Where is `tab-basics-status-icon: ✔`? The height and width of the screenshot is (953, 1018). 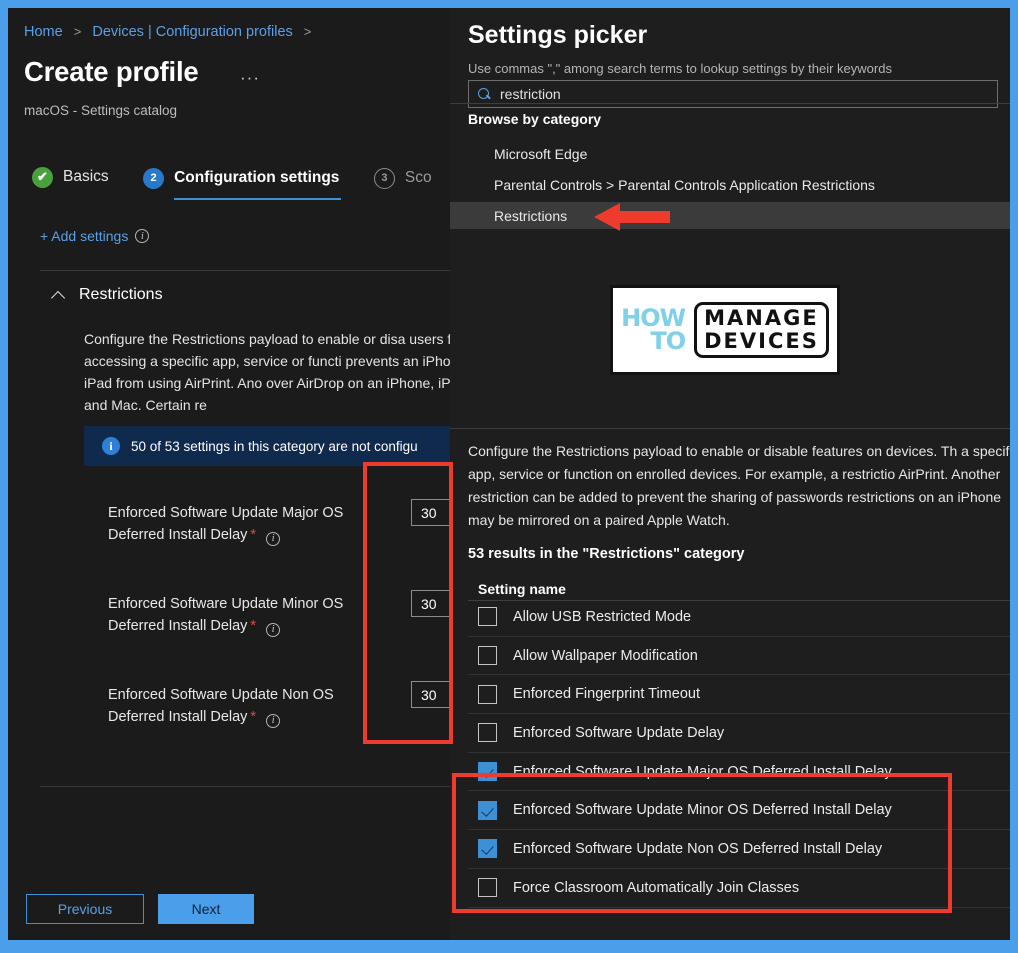 tab-basics-status-icon: ✔ is located at coordinates (42, 177).